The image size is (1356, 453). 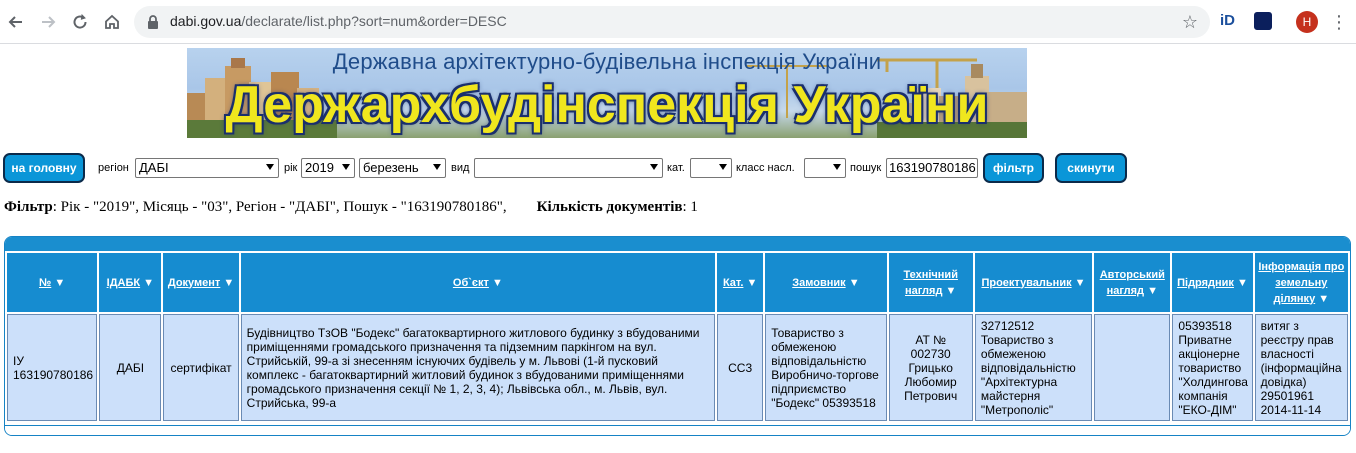 I want to click on col-header-category: Кат. ▼, so click(x=740, y=282).